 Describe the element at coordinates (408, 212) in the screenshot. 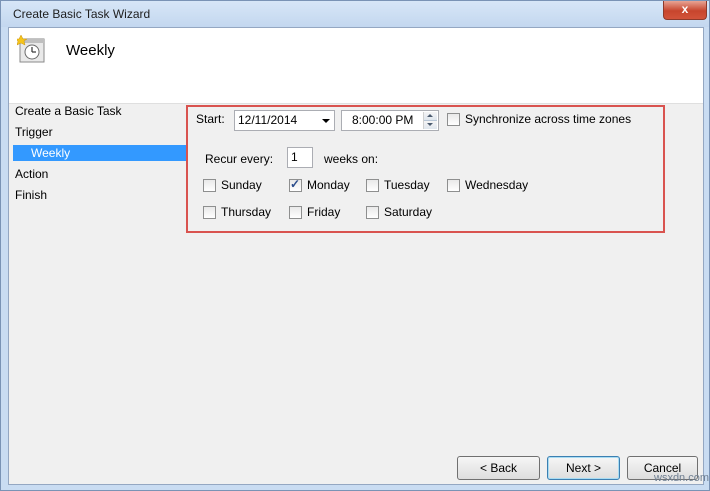

I see `saturday-label: Saturday` at that location.